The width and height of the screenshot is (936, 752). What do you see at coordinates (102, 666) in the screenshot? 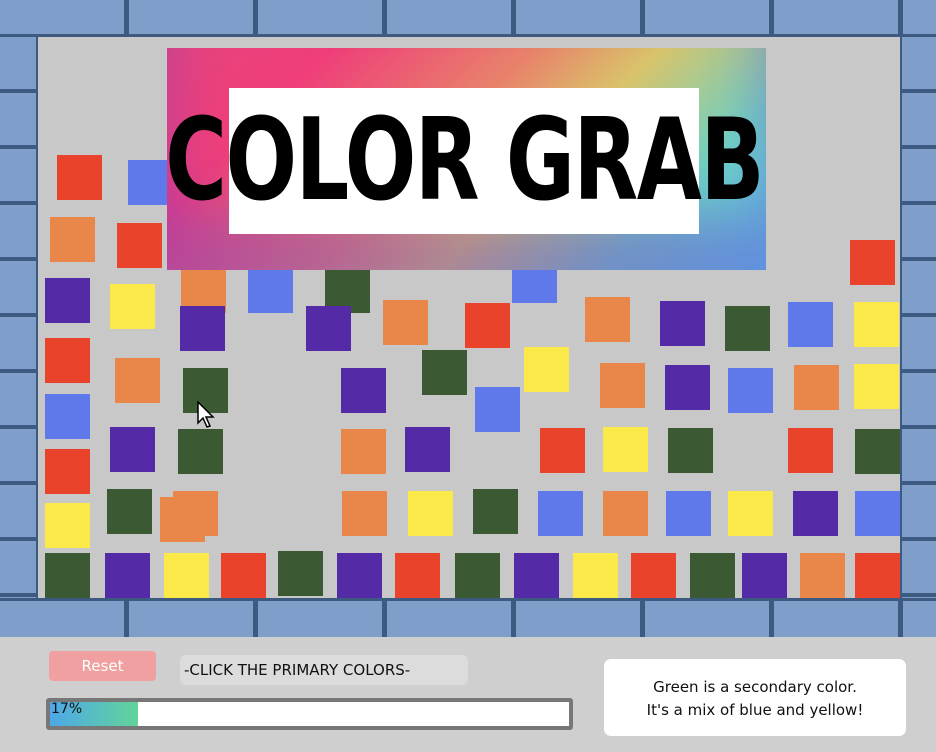
I see `reset-button: Reset` at bounding box center [102, 666].